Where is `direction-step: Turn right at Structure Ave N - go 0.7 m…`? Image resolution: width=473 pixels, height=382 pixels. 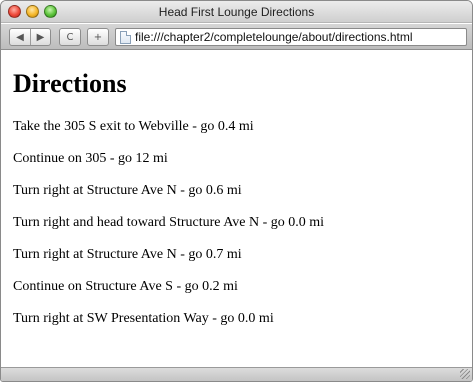 direction-step: Turn right at Structure Ave N - go 0.7 m… is located at coordinates (127, 254).